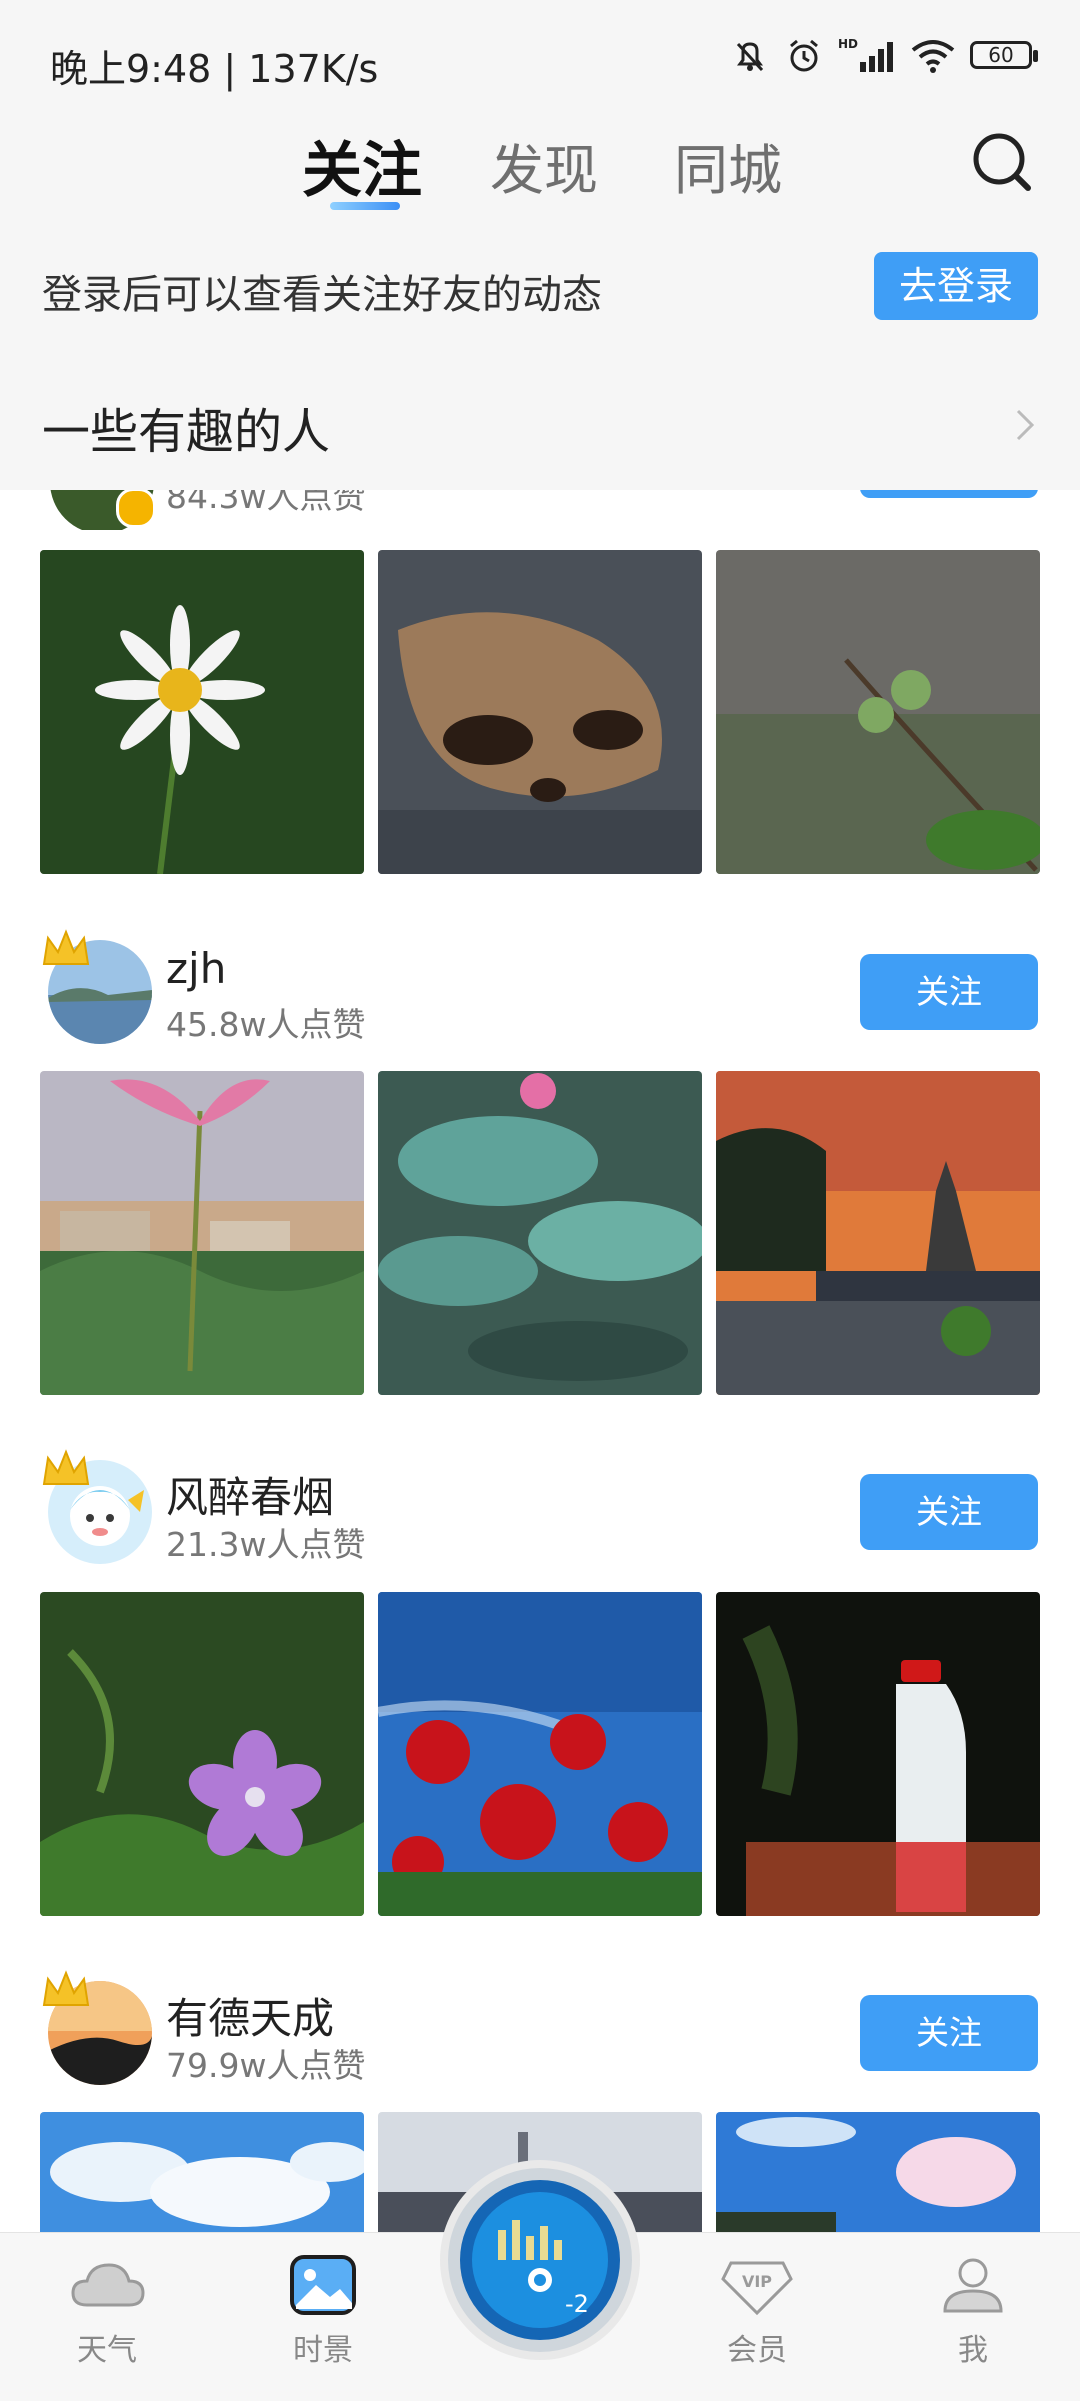  I want to click on tab-discover: 发现, so click(544, 165).